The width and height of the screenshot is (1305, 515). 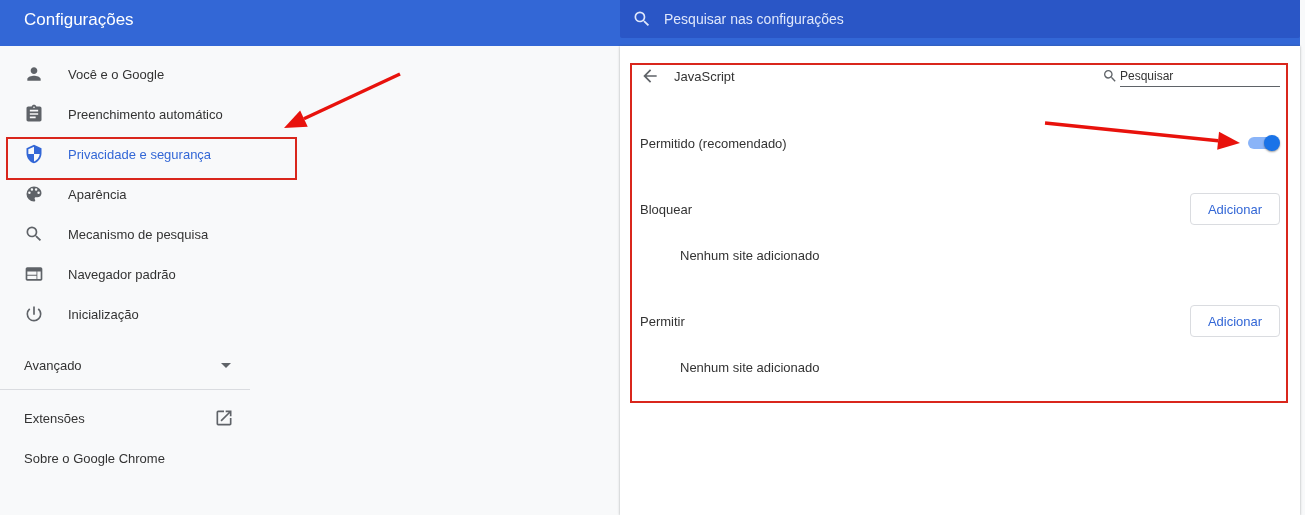 I want to click on palette-icon, so click(x=34, y=194).